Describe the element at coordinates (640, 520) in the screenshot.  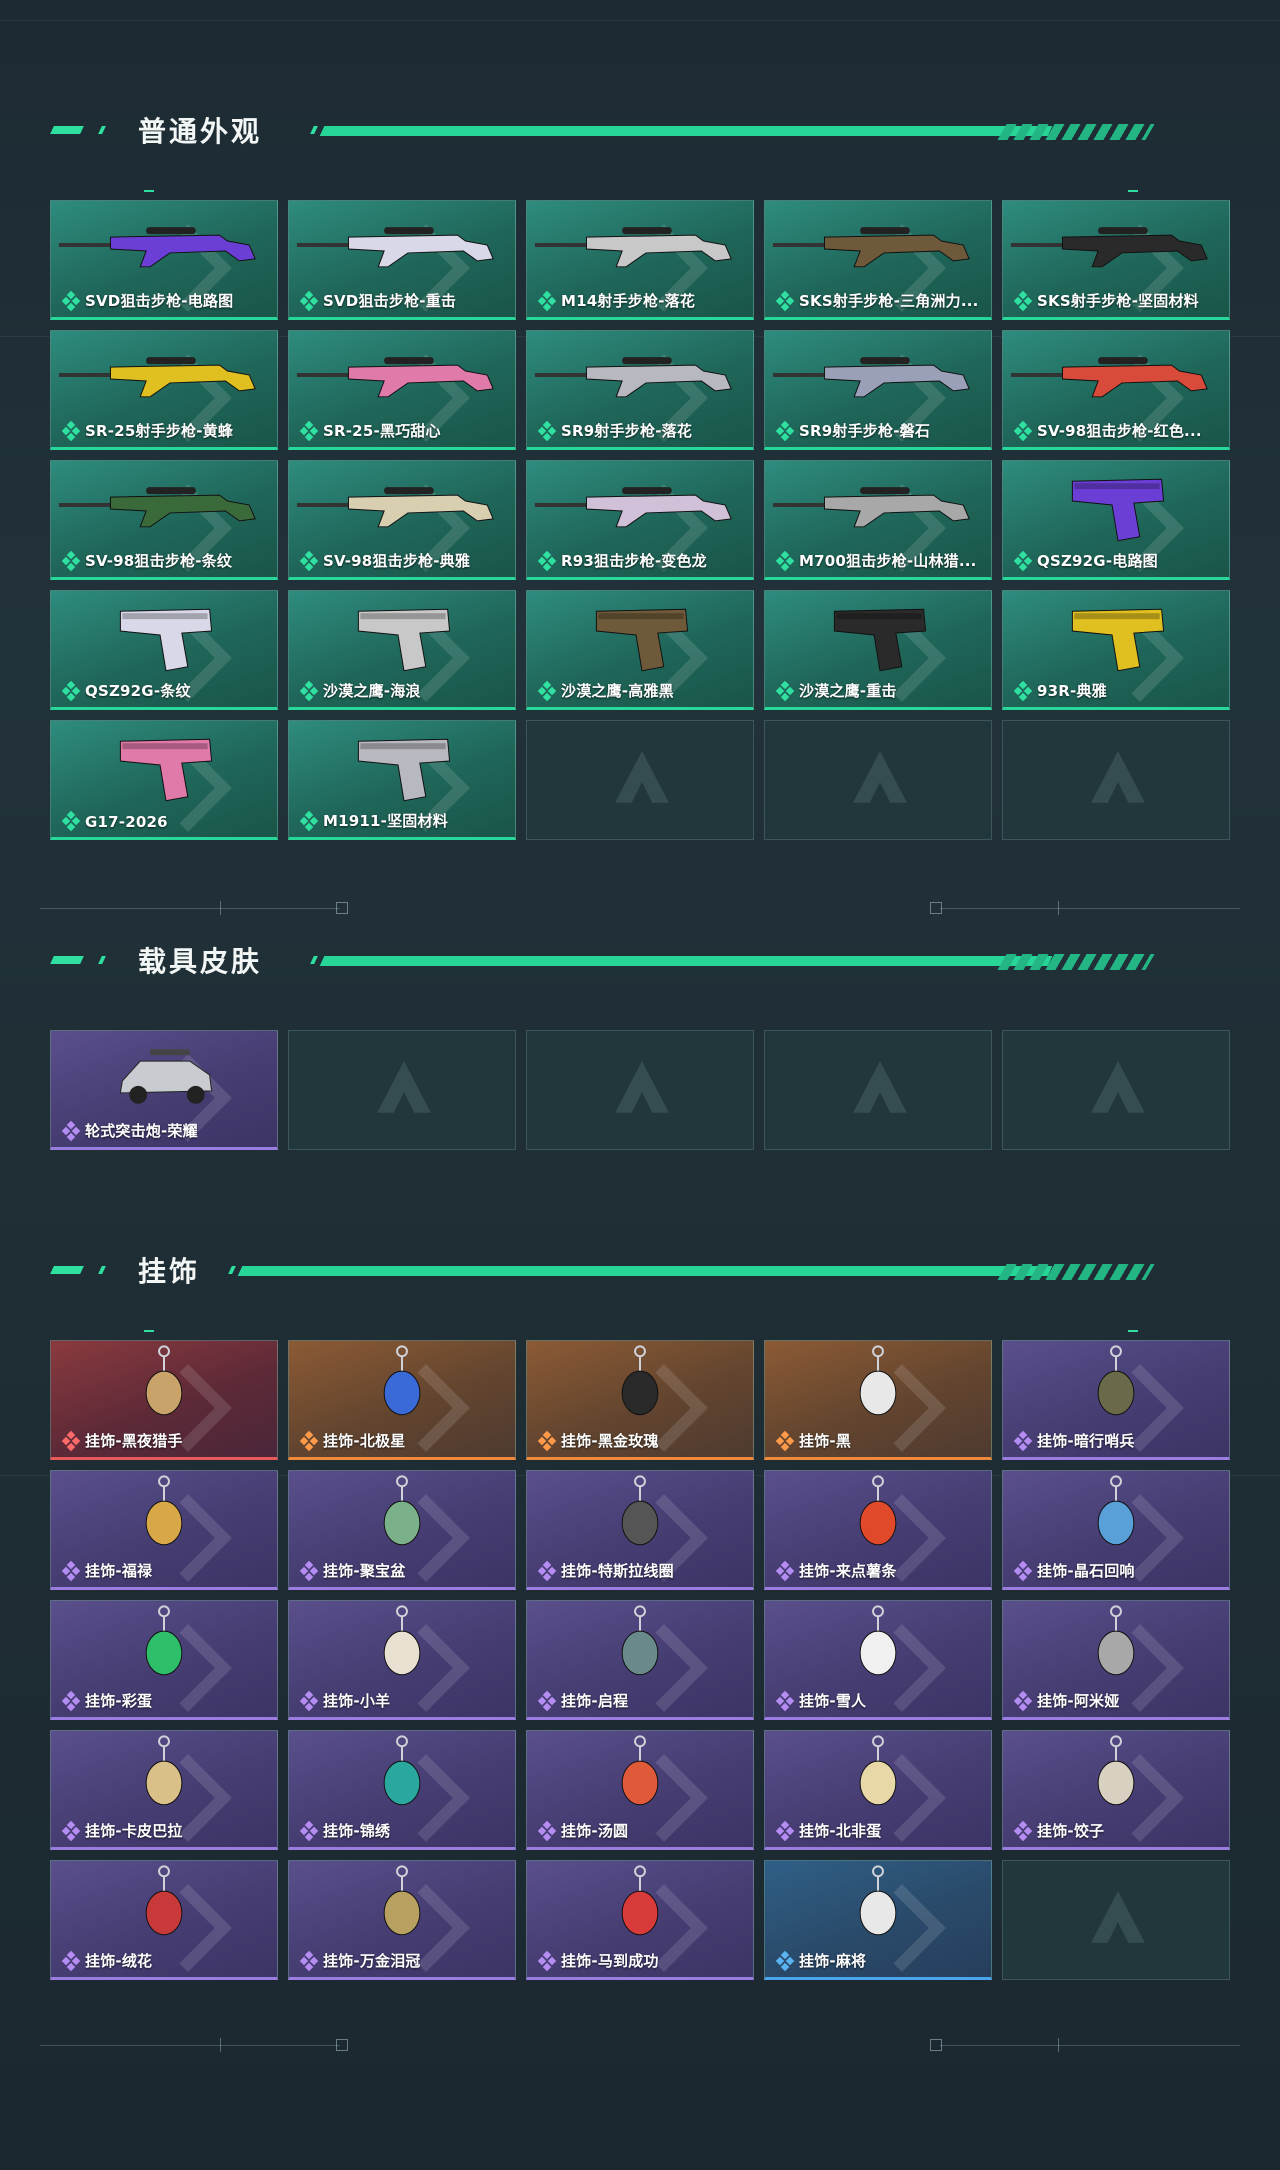
I see `weapon-skin-card: R93狙击步枪-变色龙` at that location.